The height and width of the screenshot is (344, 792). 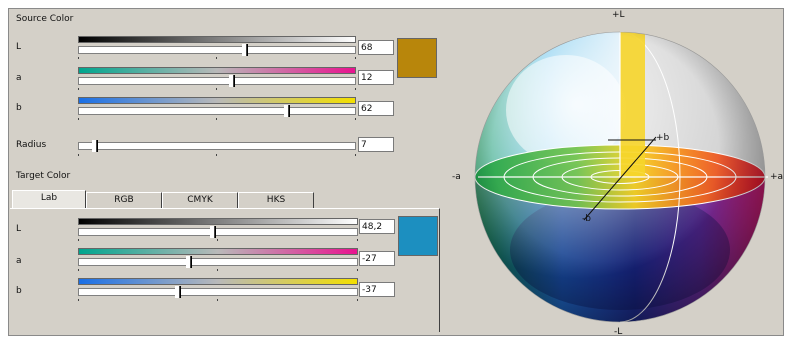 What do you see at coordinates (417, 58) in the screenshot?
I see `source-color-swatch` at bounding box center [417, 58].